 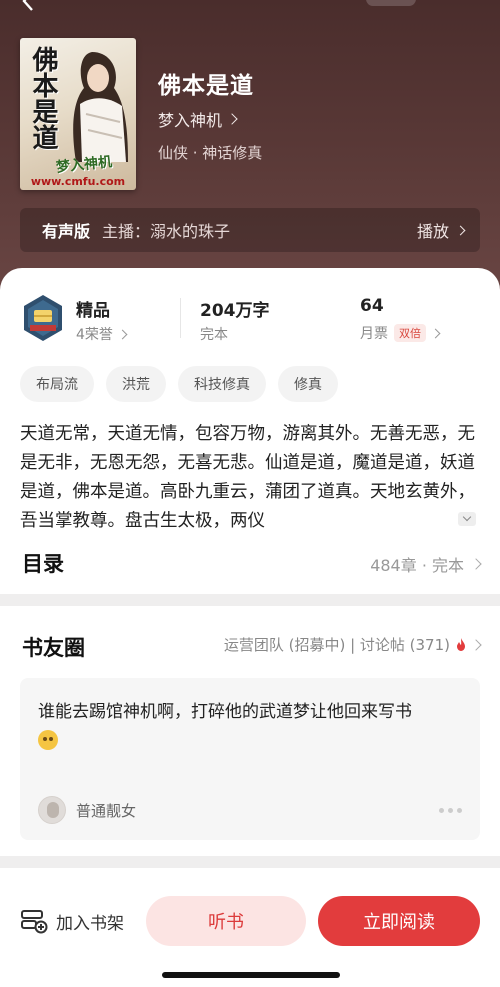 I want to click on post-text: 谁能去踢馆神机啊，打碎他的武道梦让他回来写书, so click(x=225, y=712).